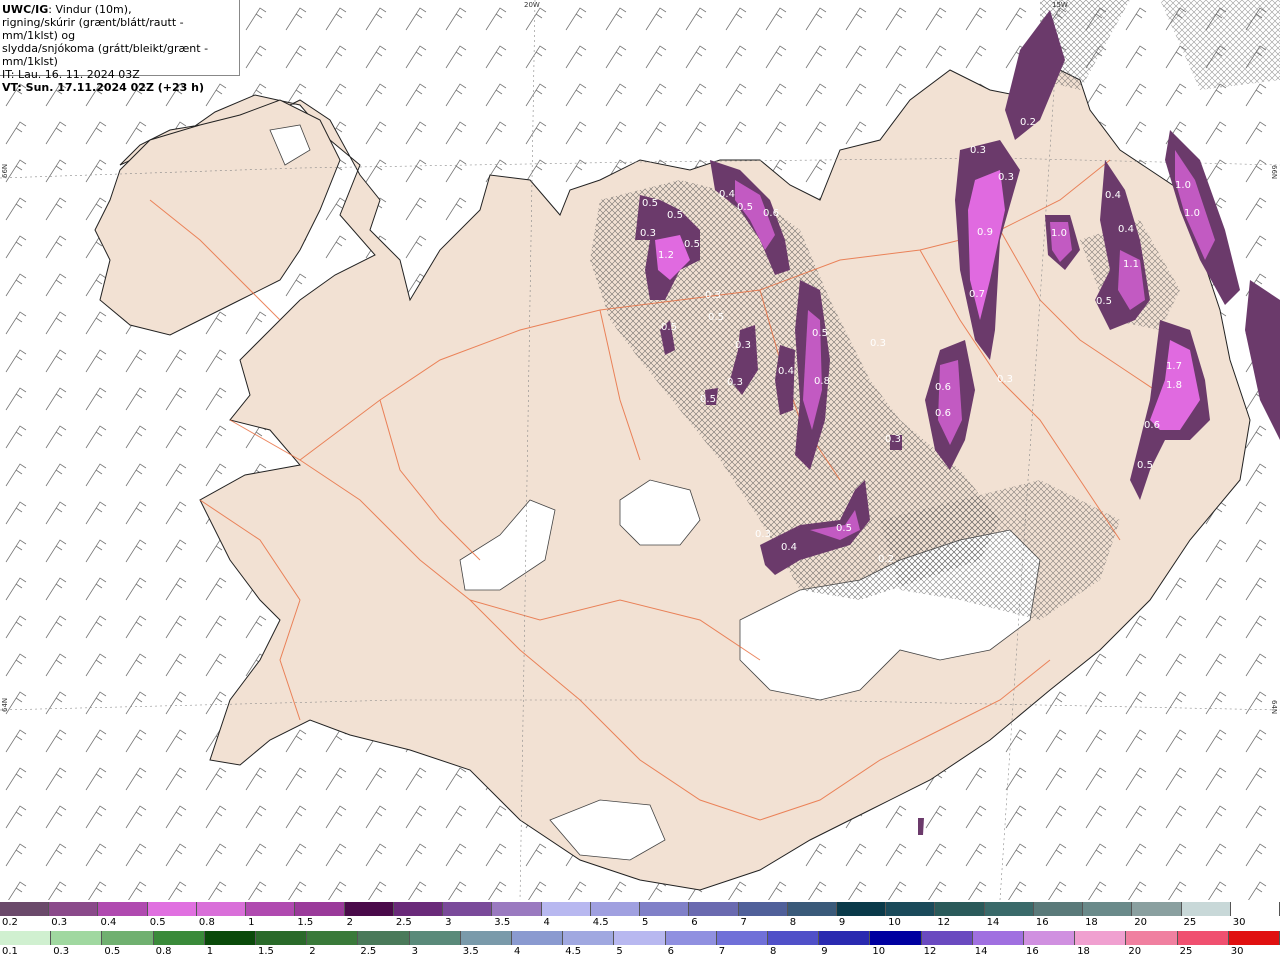 The image size is (1280, 960). What do you see at coordinates (1131, 264) in the screenshot?
I see `precip-value-label: 1.1` at bounding box center [1131, 264].